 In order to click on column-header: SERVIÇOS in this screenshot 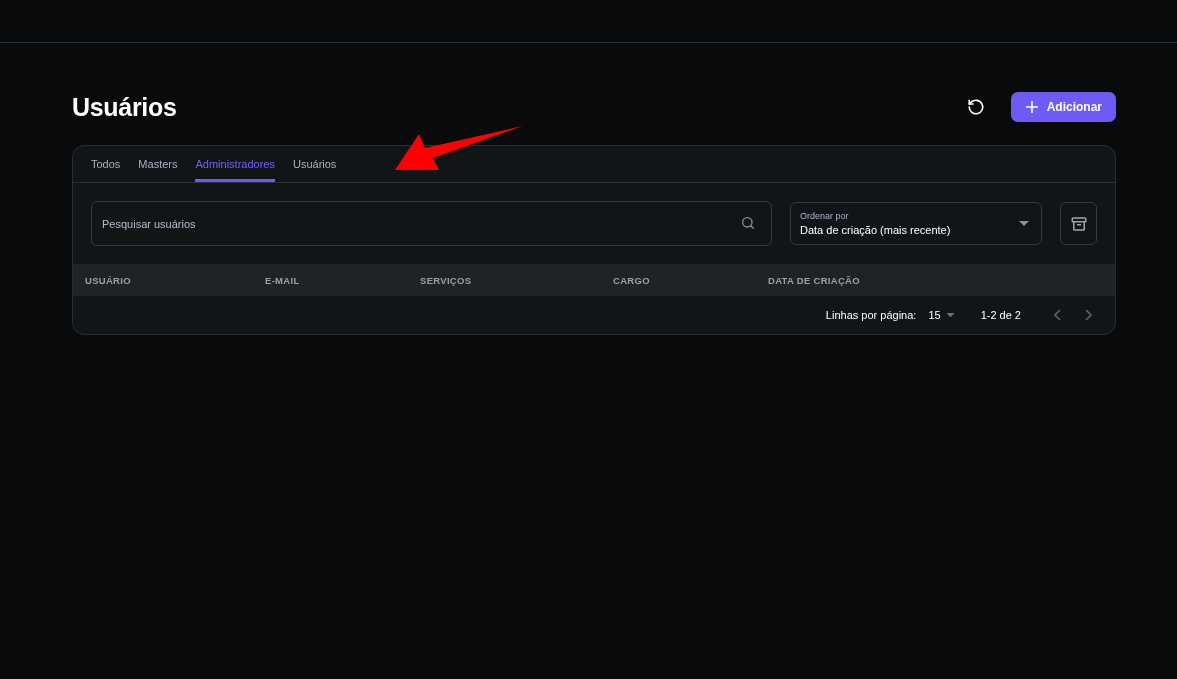, I will do `click(446, 280)`.